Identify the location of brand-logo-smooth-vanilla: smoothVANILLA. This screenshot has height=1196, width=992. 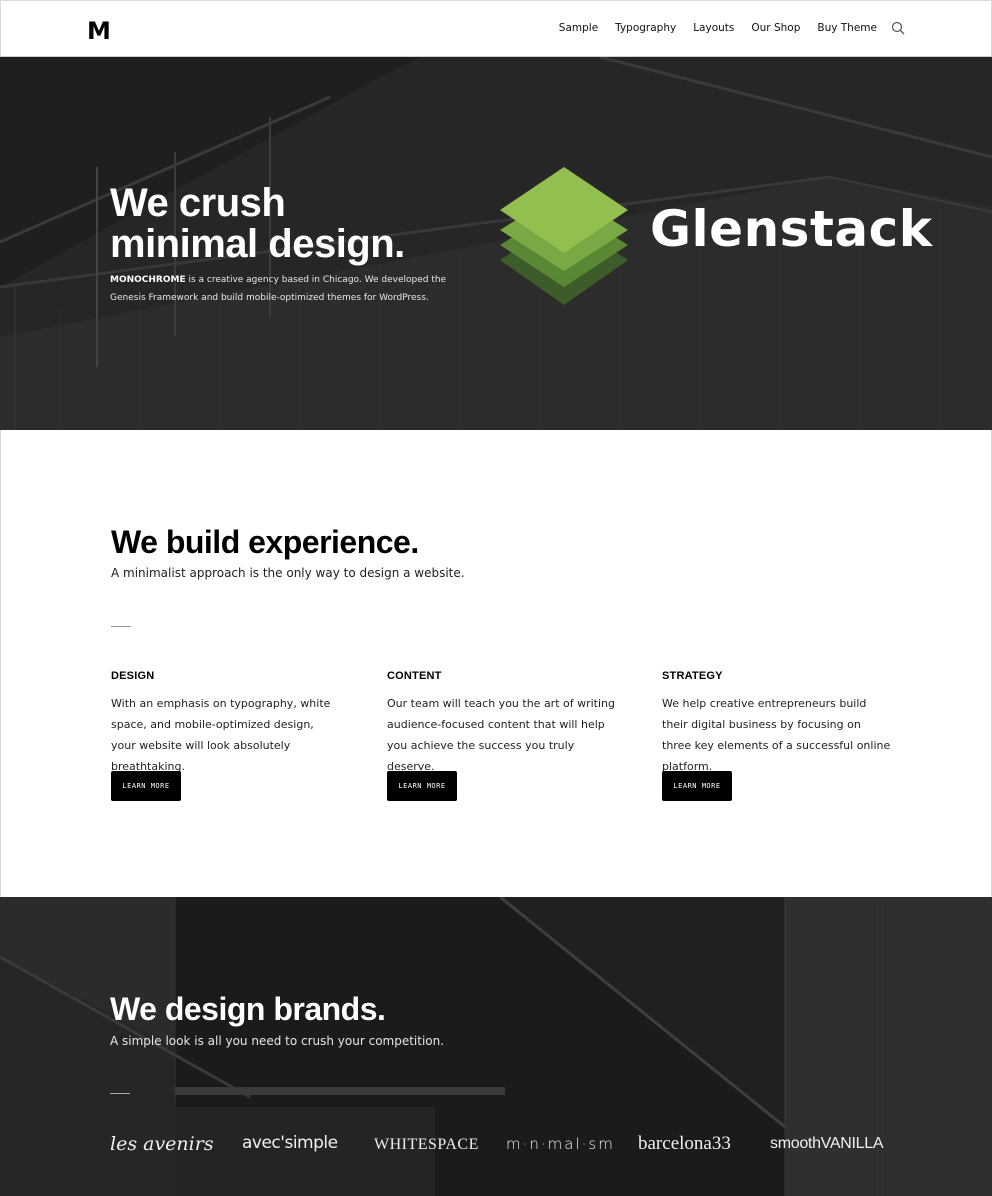
(827, 1143).